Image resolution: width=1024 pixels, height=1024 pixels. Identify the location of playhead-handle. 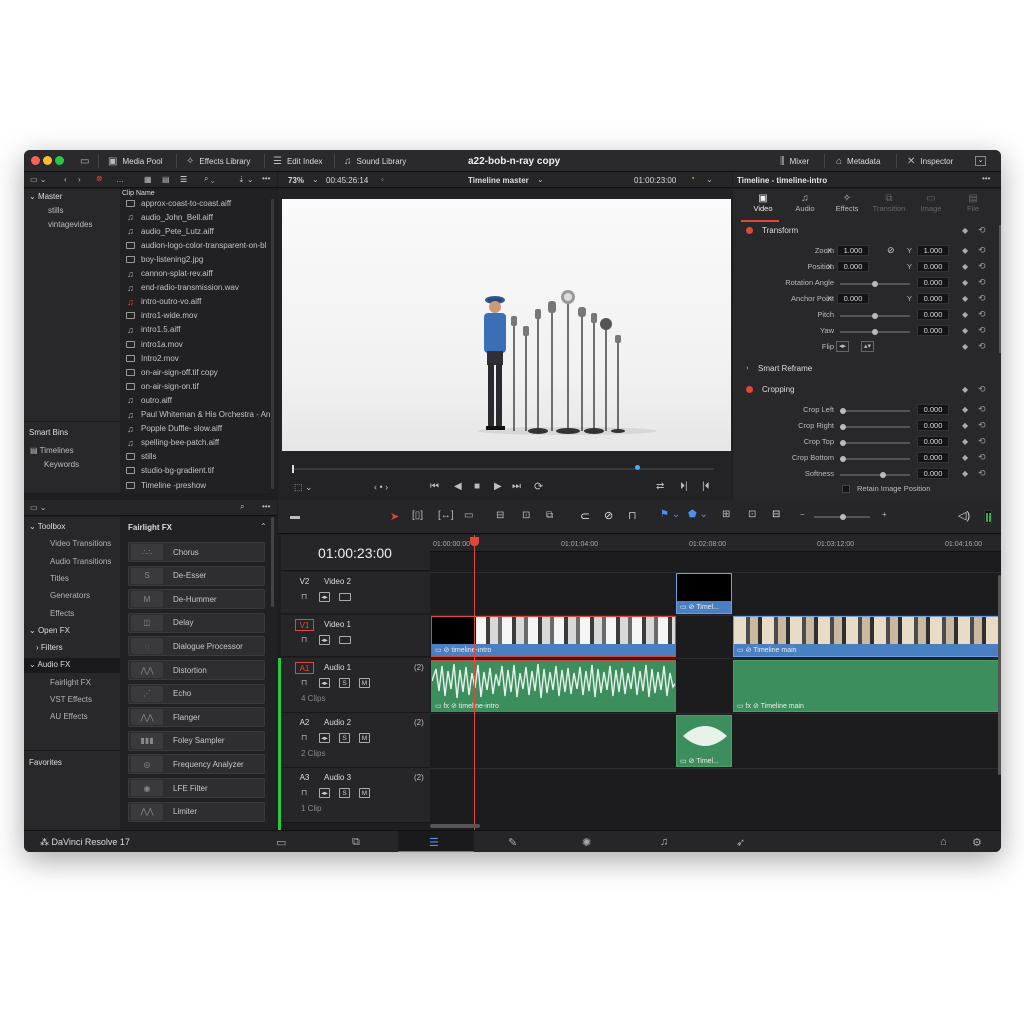
(474, 541).